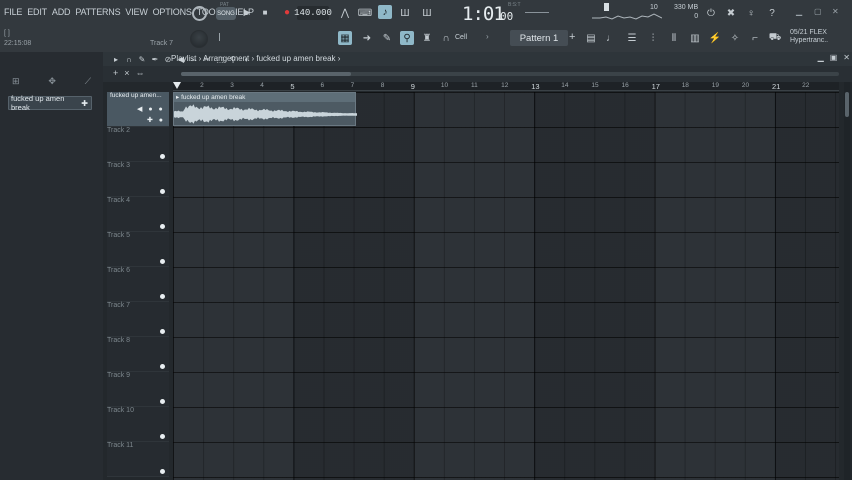  I want to click on ruler-bar-label: 14, so click(565, 85).